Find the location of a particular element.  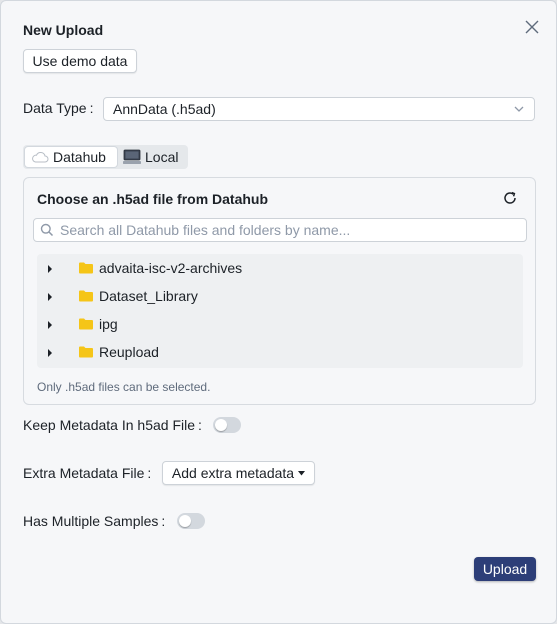

tab-datahub: Datahub is located at coordinates (71, 157).